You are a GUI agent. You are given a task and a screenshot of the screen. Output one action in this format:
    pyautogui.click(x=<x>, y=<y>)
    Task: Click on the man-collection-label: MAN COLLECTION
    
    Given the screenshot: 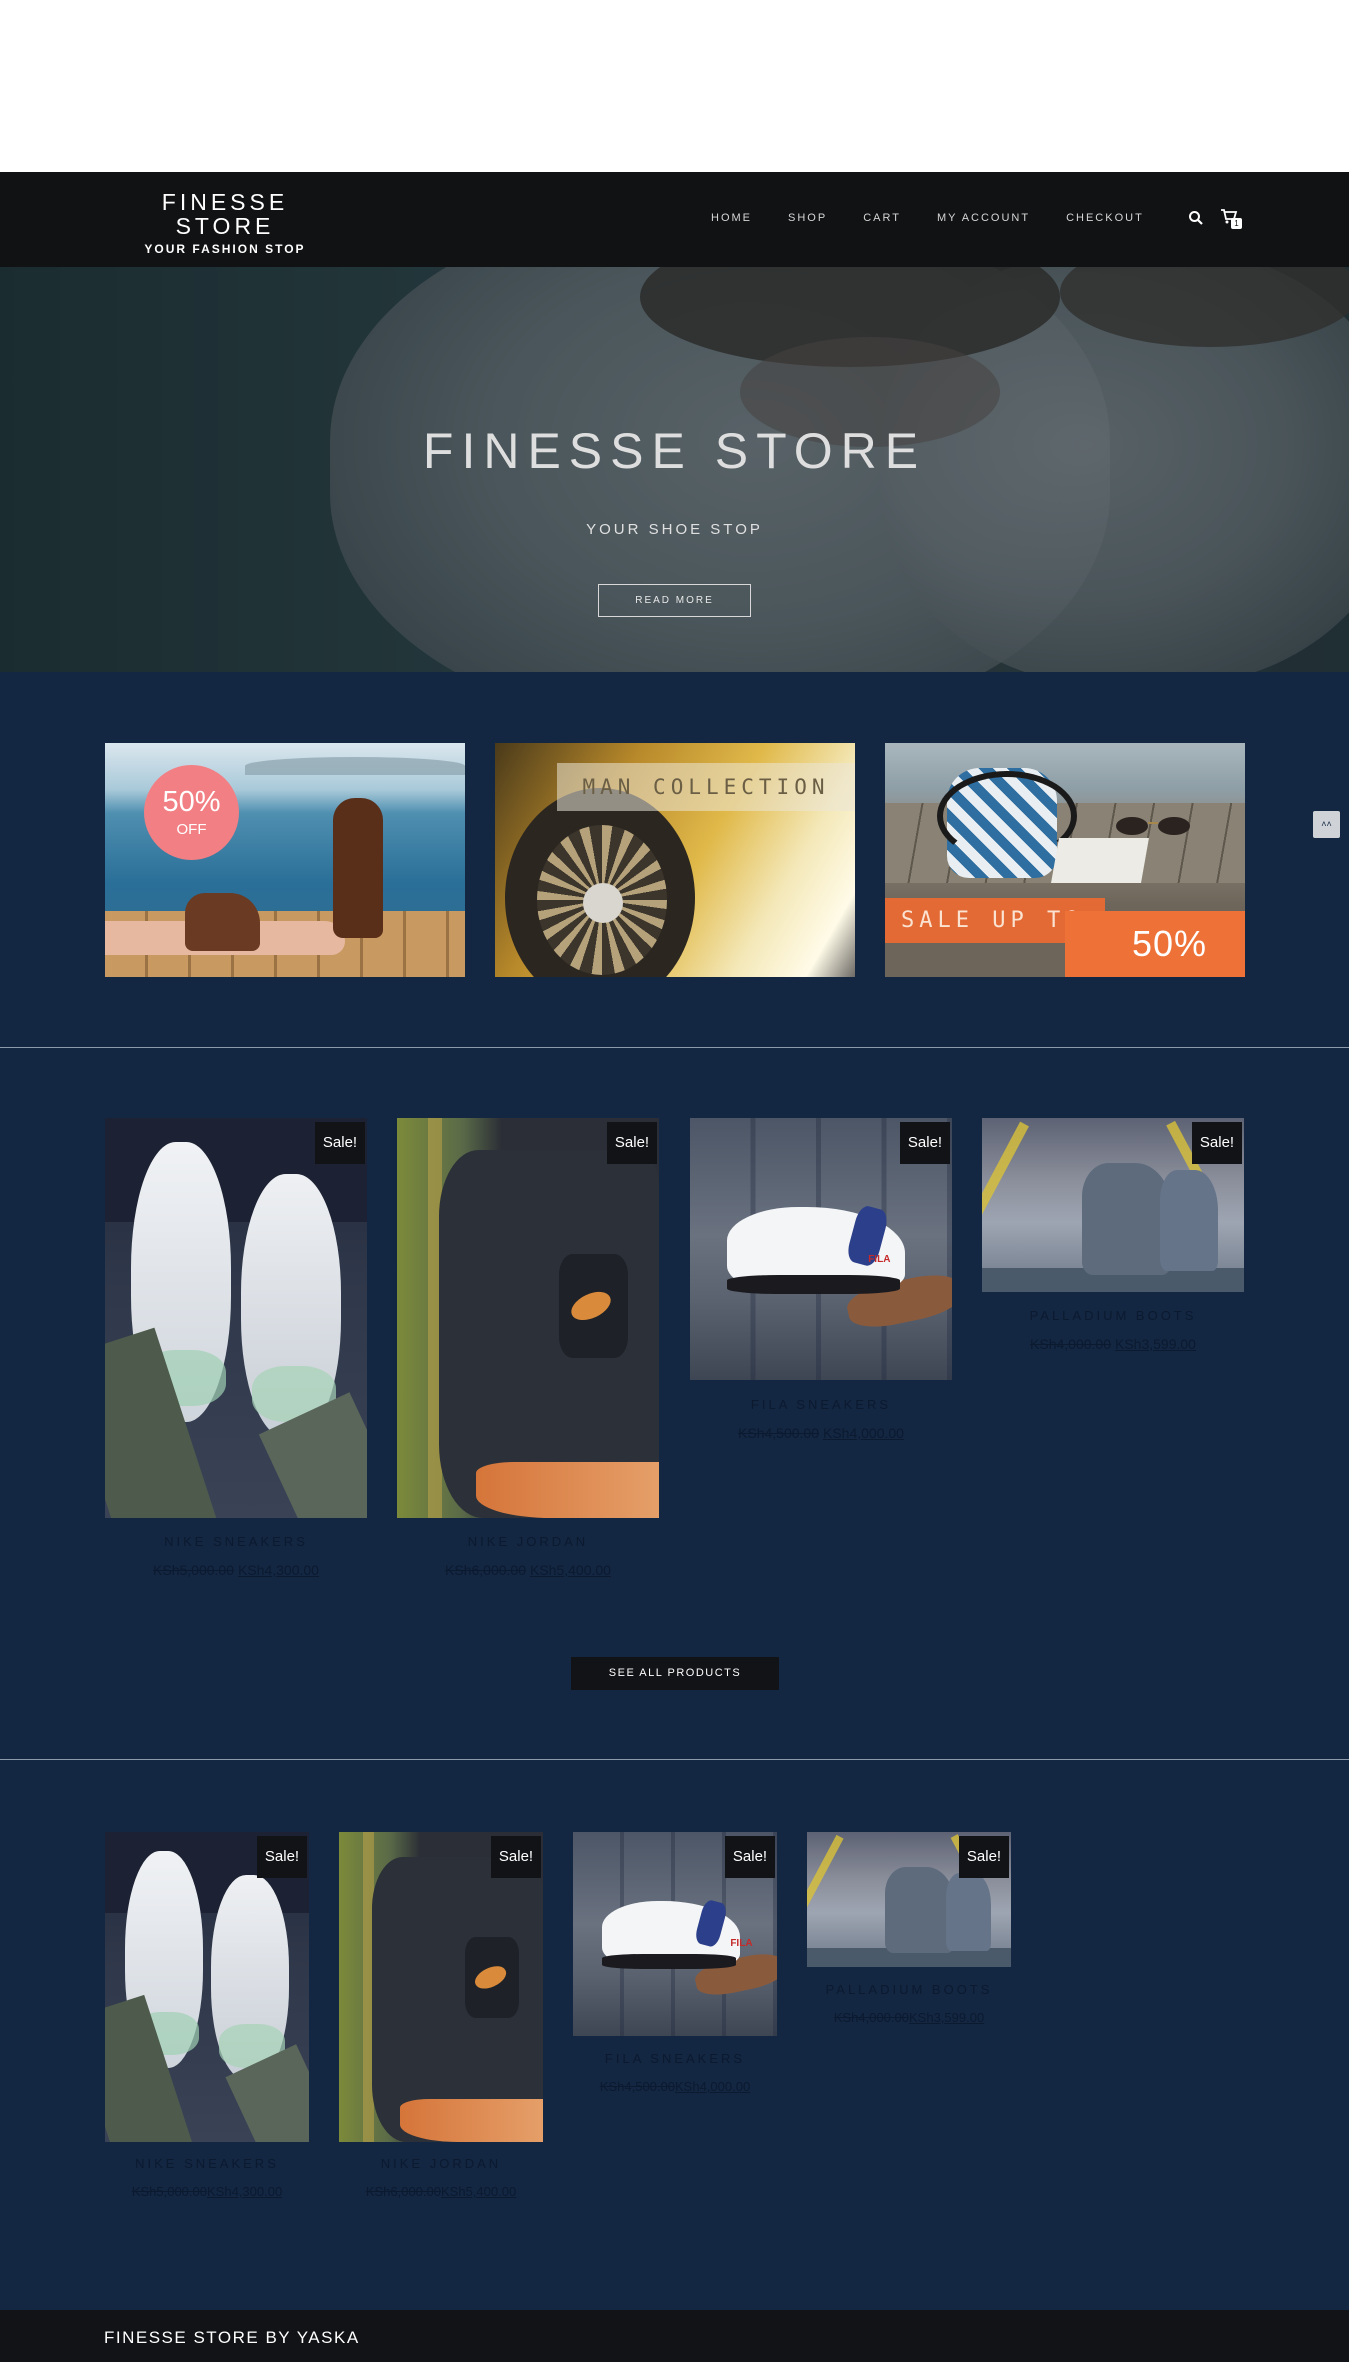 What is the action you would take?
    pyautogui.click(x=706, y=787)
    